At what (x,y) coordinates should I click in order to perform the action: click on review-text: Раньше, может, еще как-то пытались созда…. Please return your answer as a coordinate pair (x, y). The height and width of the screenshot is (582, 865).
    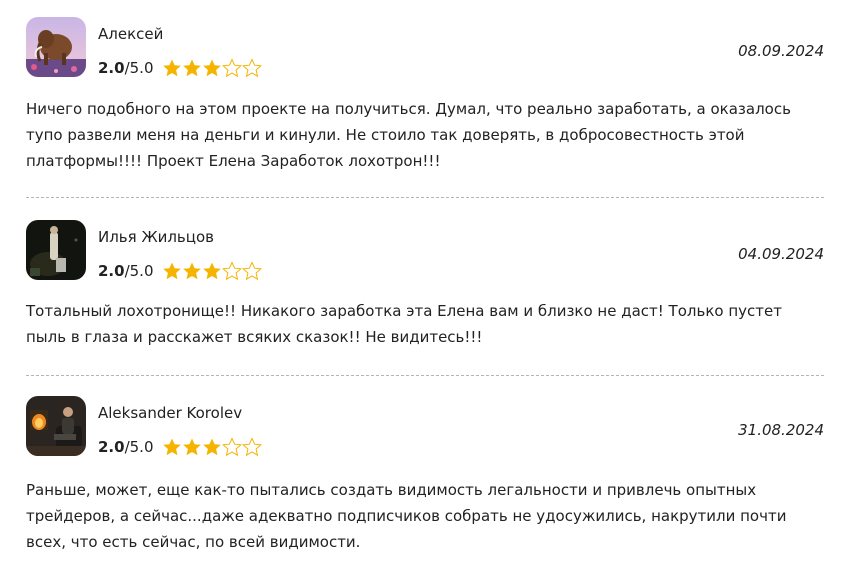
    Looking at the image, I should click on (406, 516).